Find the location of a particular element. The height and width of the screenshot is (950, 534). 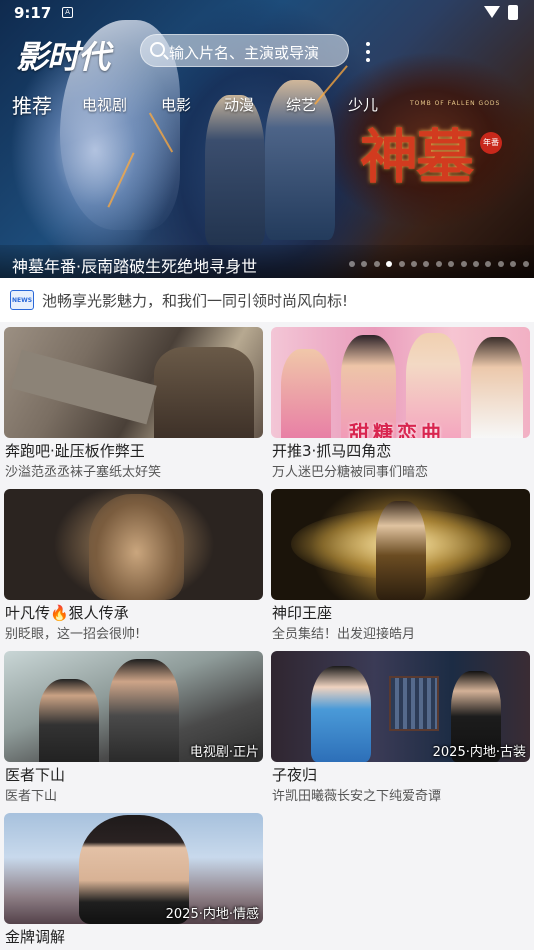

video-card: 神印王座 全员集结！出发迎接皓月 is located at coordinates (400, 566).